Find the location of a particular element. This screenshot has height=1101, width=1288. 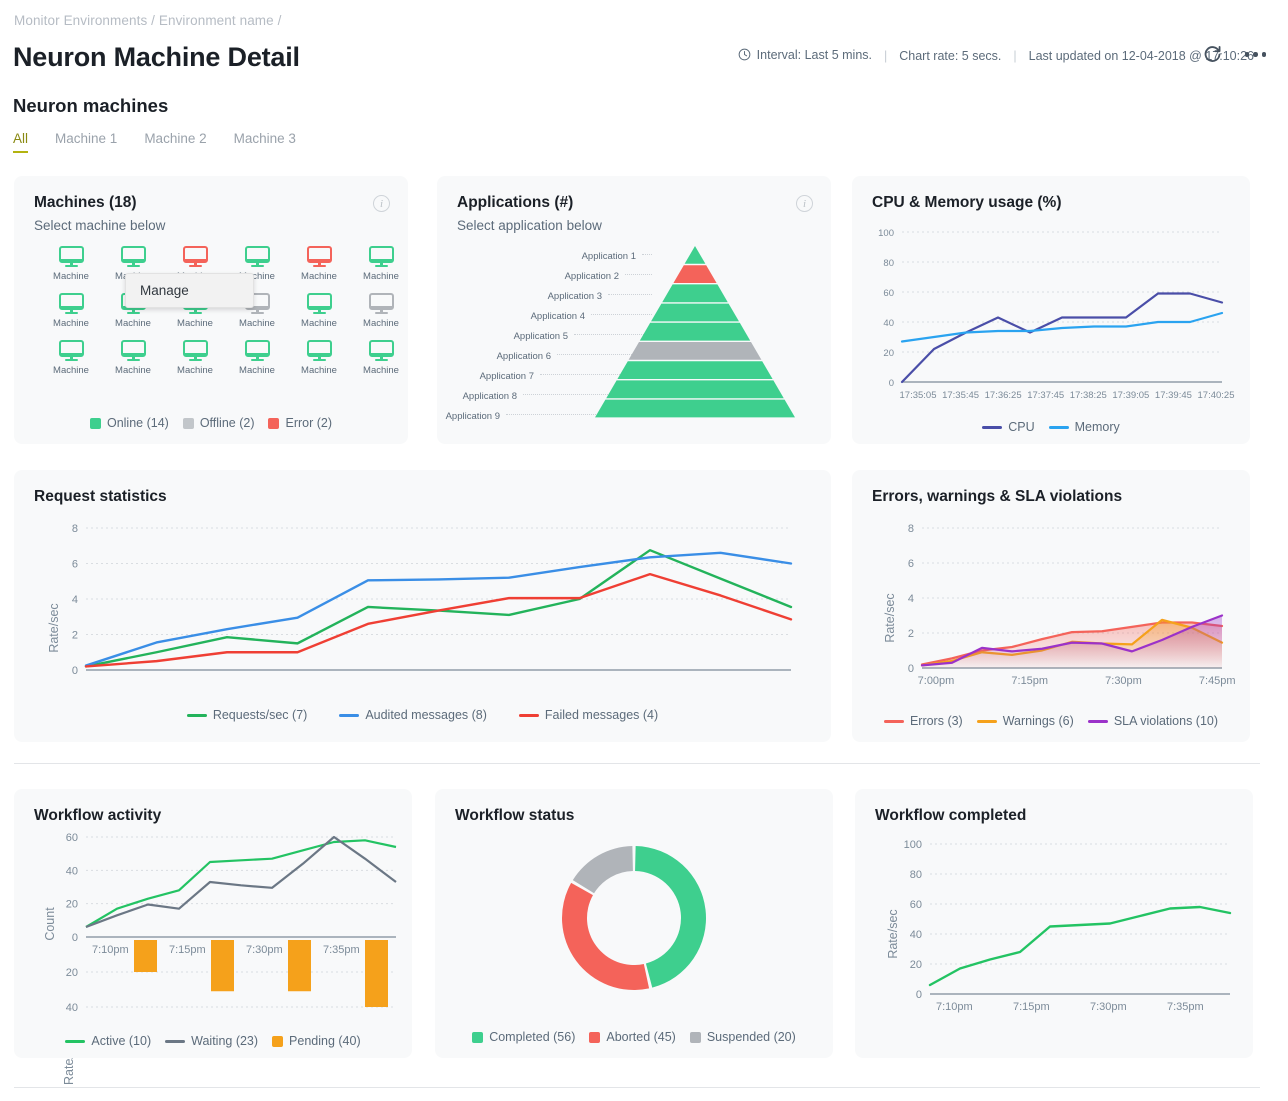

x-axis-tick: 7:00pm is located at coordinates (936, 681).